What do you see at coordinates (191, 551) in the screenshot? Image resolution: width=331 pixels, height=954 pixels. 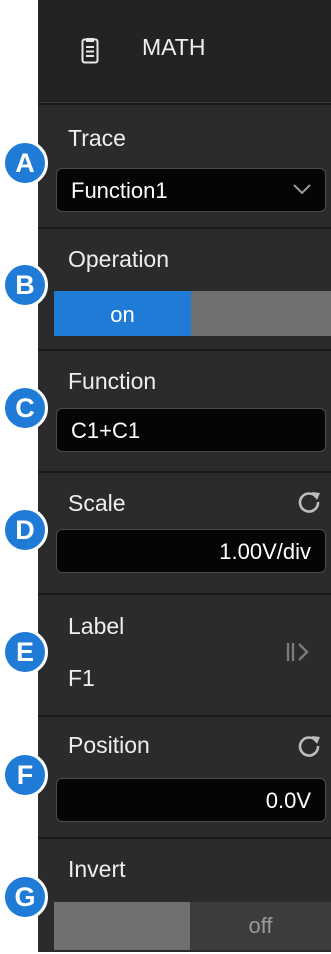 I see `scale-input: 1.00V/div` at bounding box center [191, 551].